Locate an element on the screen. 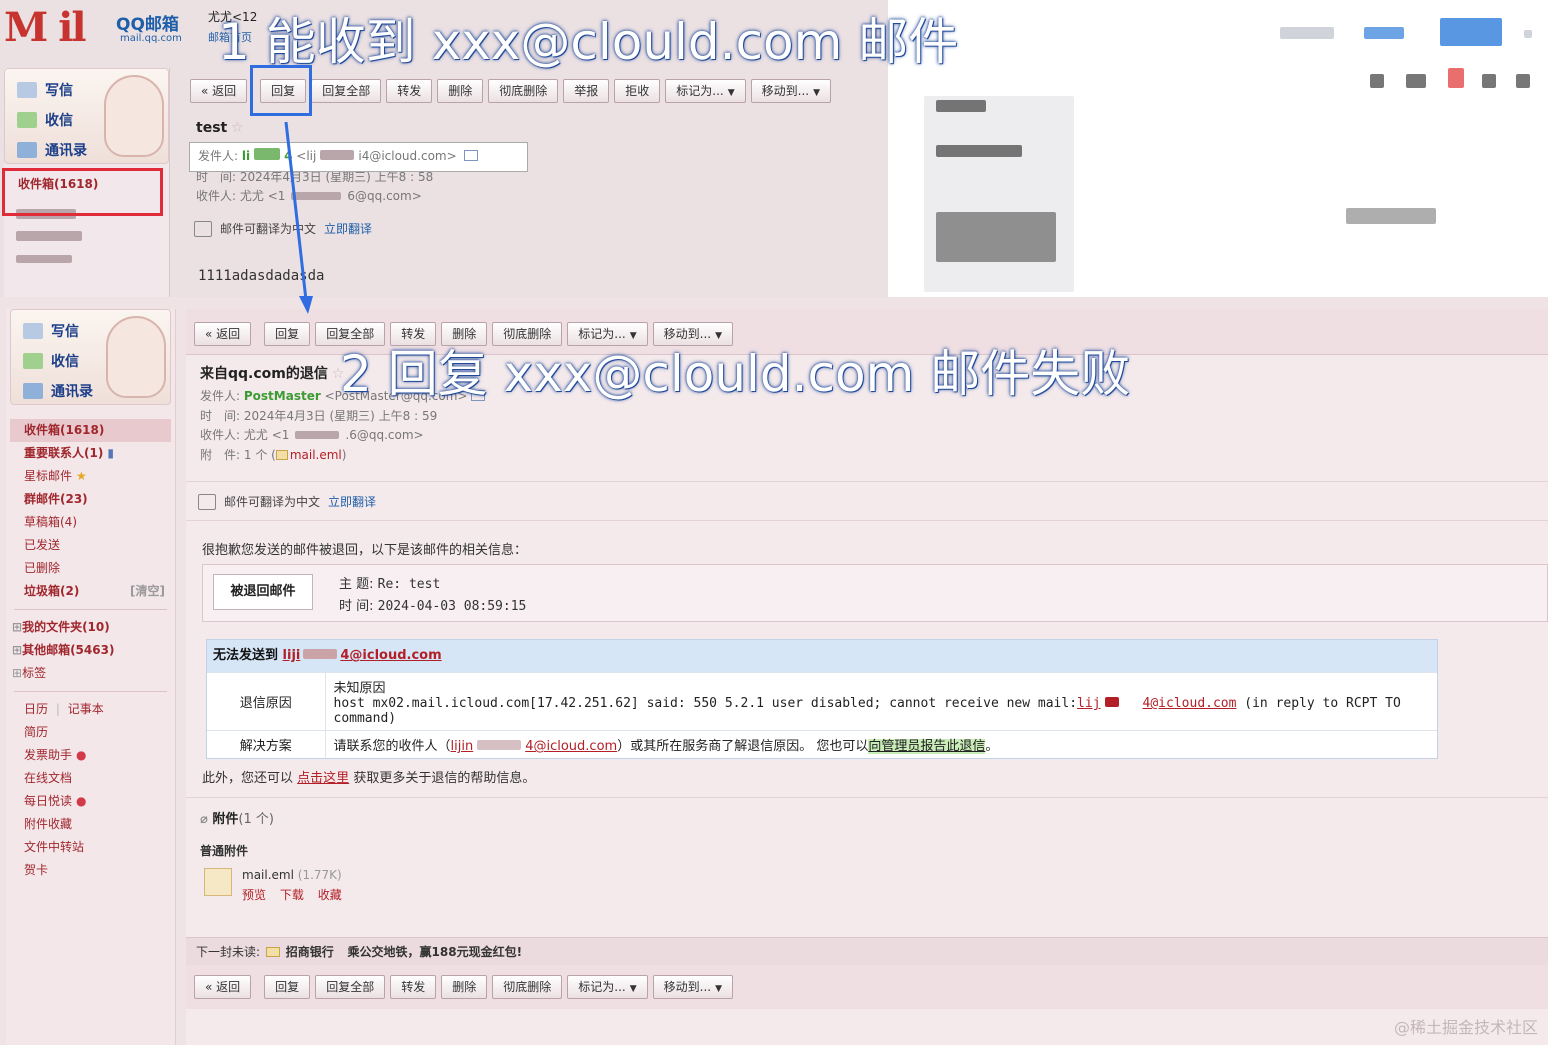 This screenshot has width=1548, height=1045. sidebar-item-online-docs: 在线文档 is located at coordinates (90, 778).